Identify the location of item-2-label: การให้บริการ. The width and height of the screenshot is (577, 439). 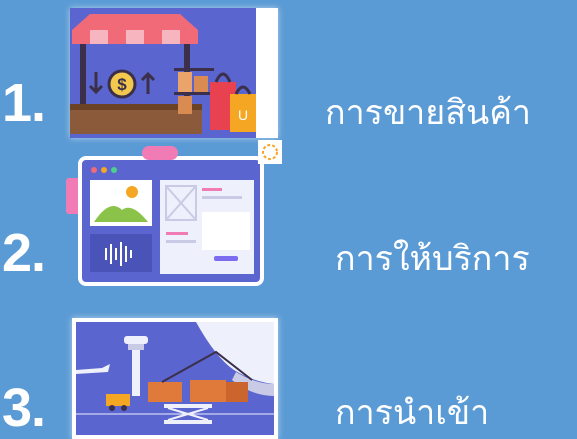
(432, 259).